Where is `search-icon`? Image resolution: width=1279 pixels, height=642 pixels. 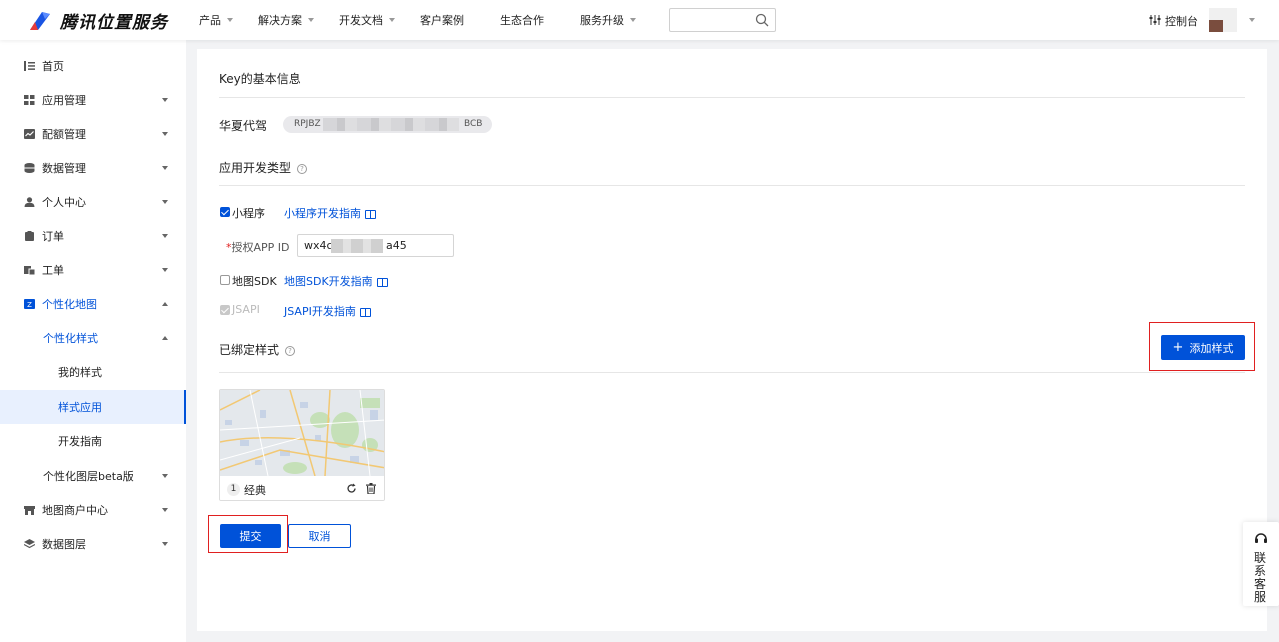
search-icon is located at coordinates (762, 21).